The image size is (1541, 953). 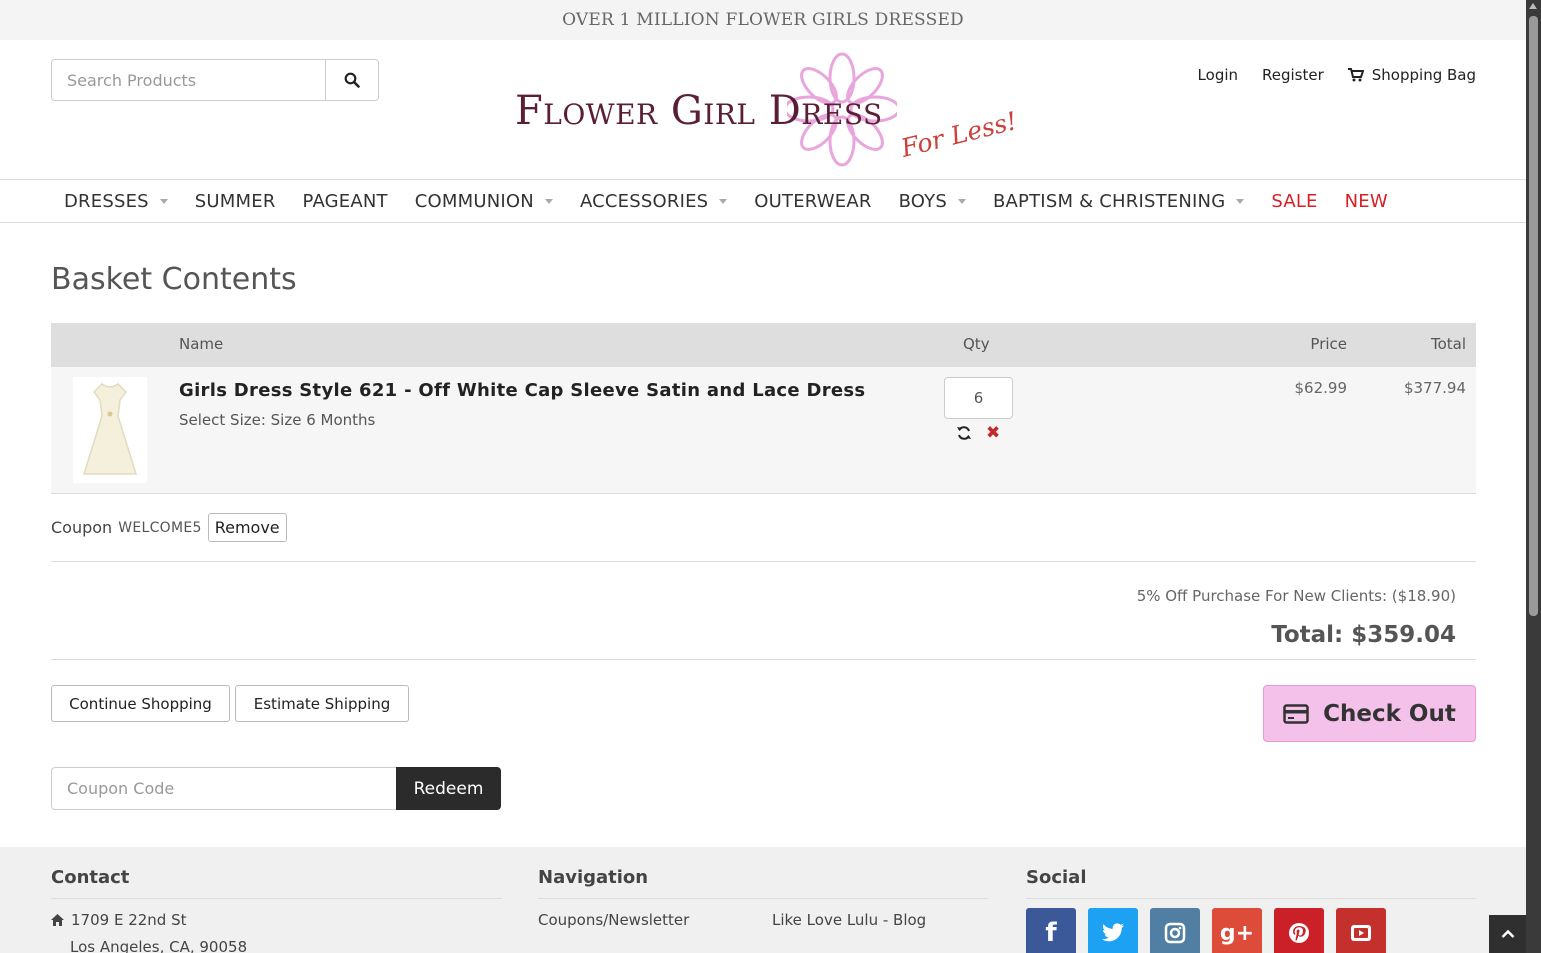 What do you see at coordinates (1389, 713) in the screenshot?
I see `checkout-label: Check Out` at bounding box center [1389, 713].